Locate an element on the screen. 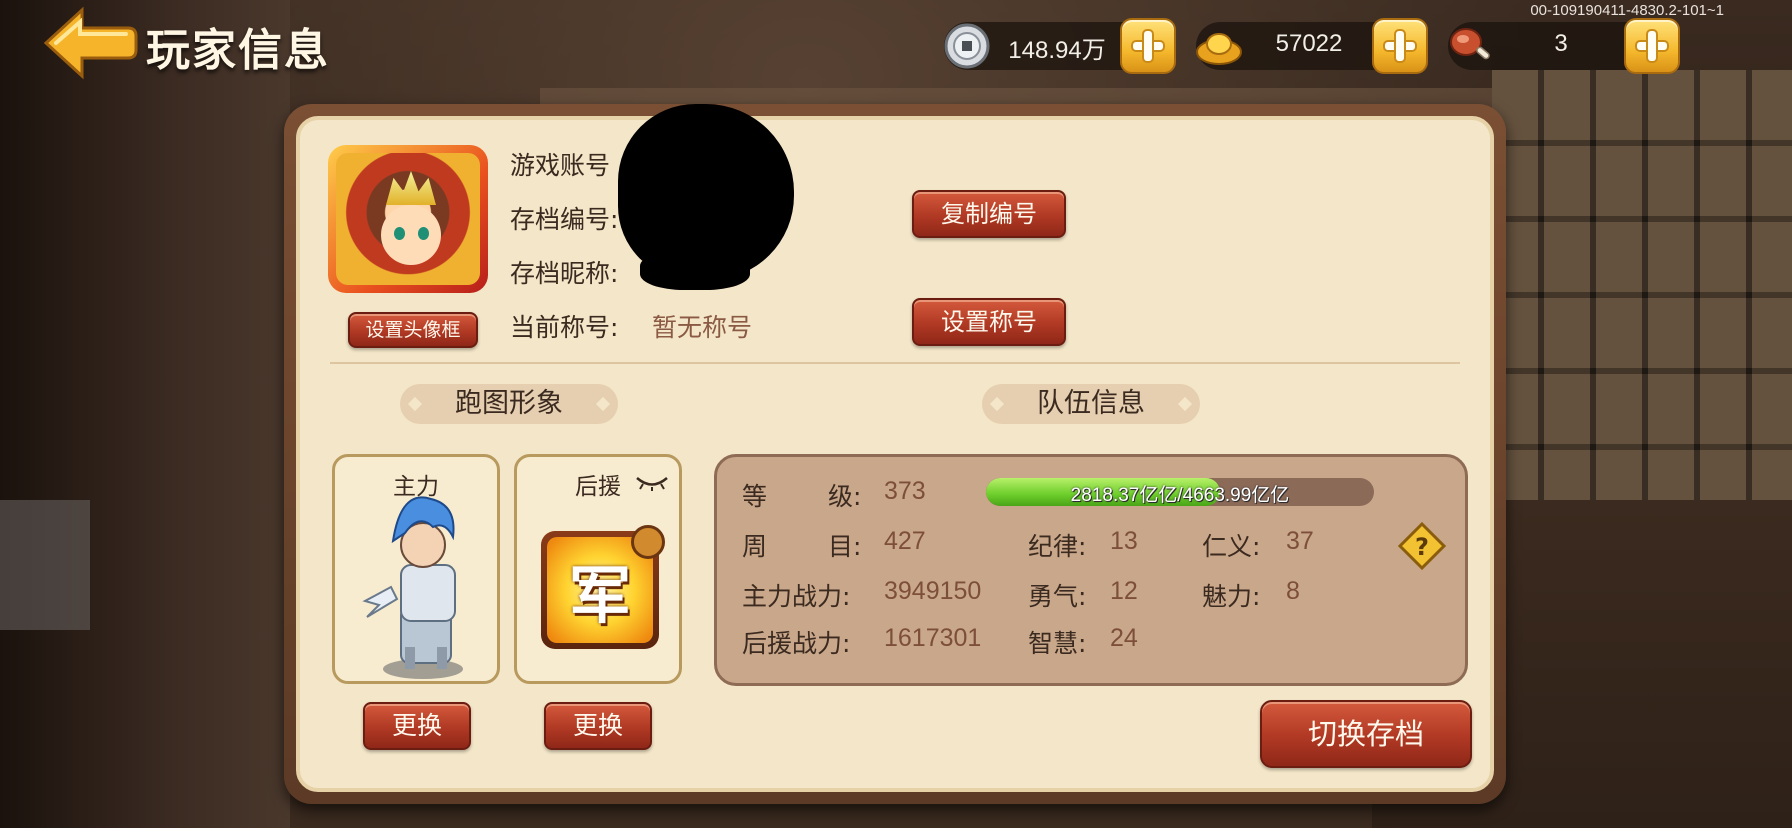 The width and height of the screenshot is (1792, 828). support-character-card: 后援 军 is located at coordinates (598, 569).